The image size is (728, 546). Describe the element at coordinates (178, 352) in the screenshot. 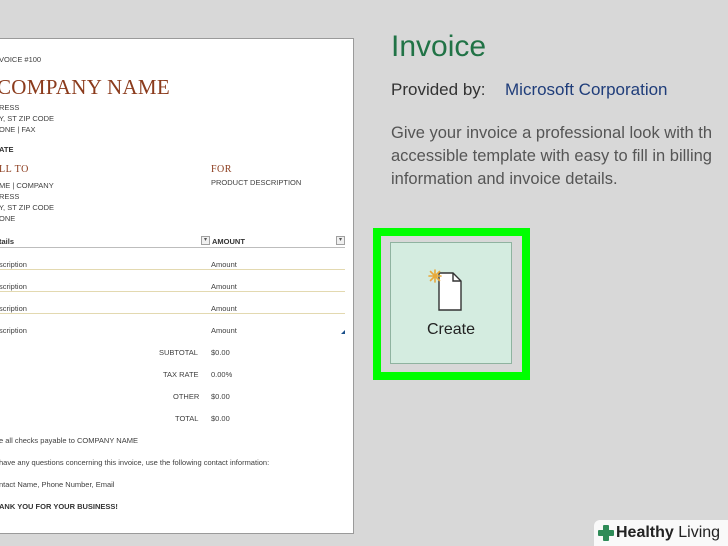

I see `subtotal-label: SUBTOTAL` at that location.